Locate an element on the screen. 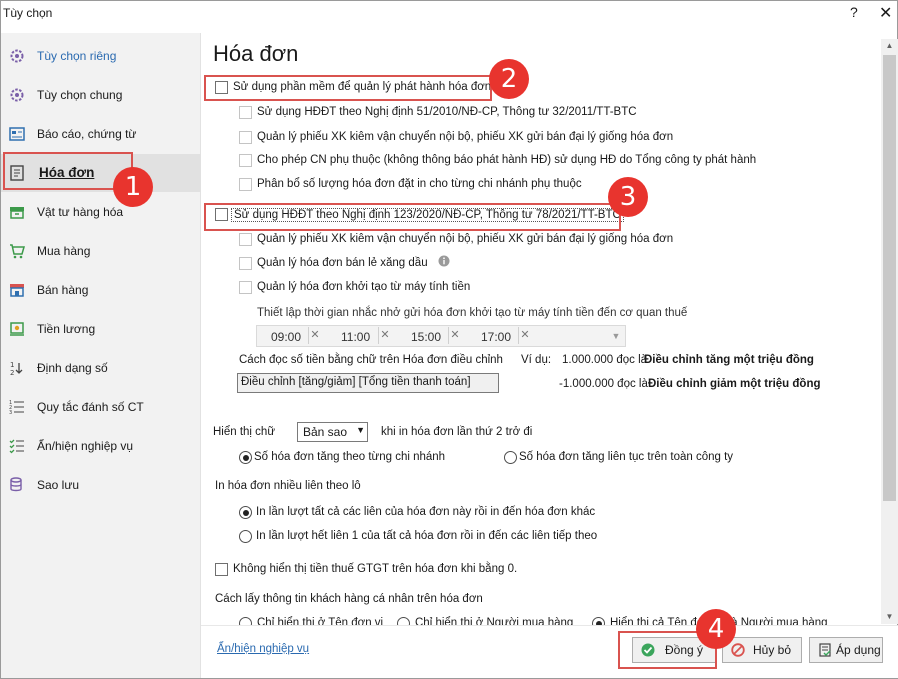 The image size is (898, 679). cancel-icon is located at coordinates (738, 650).